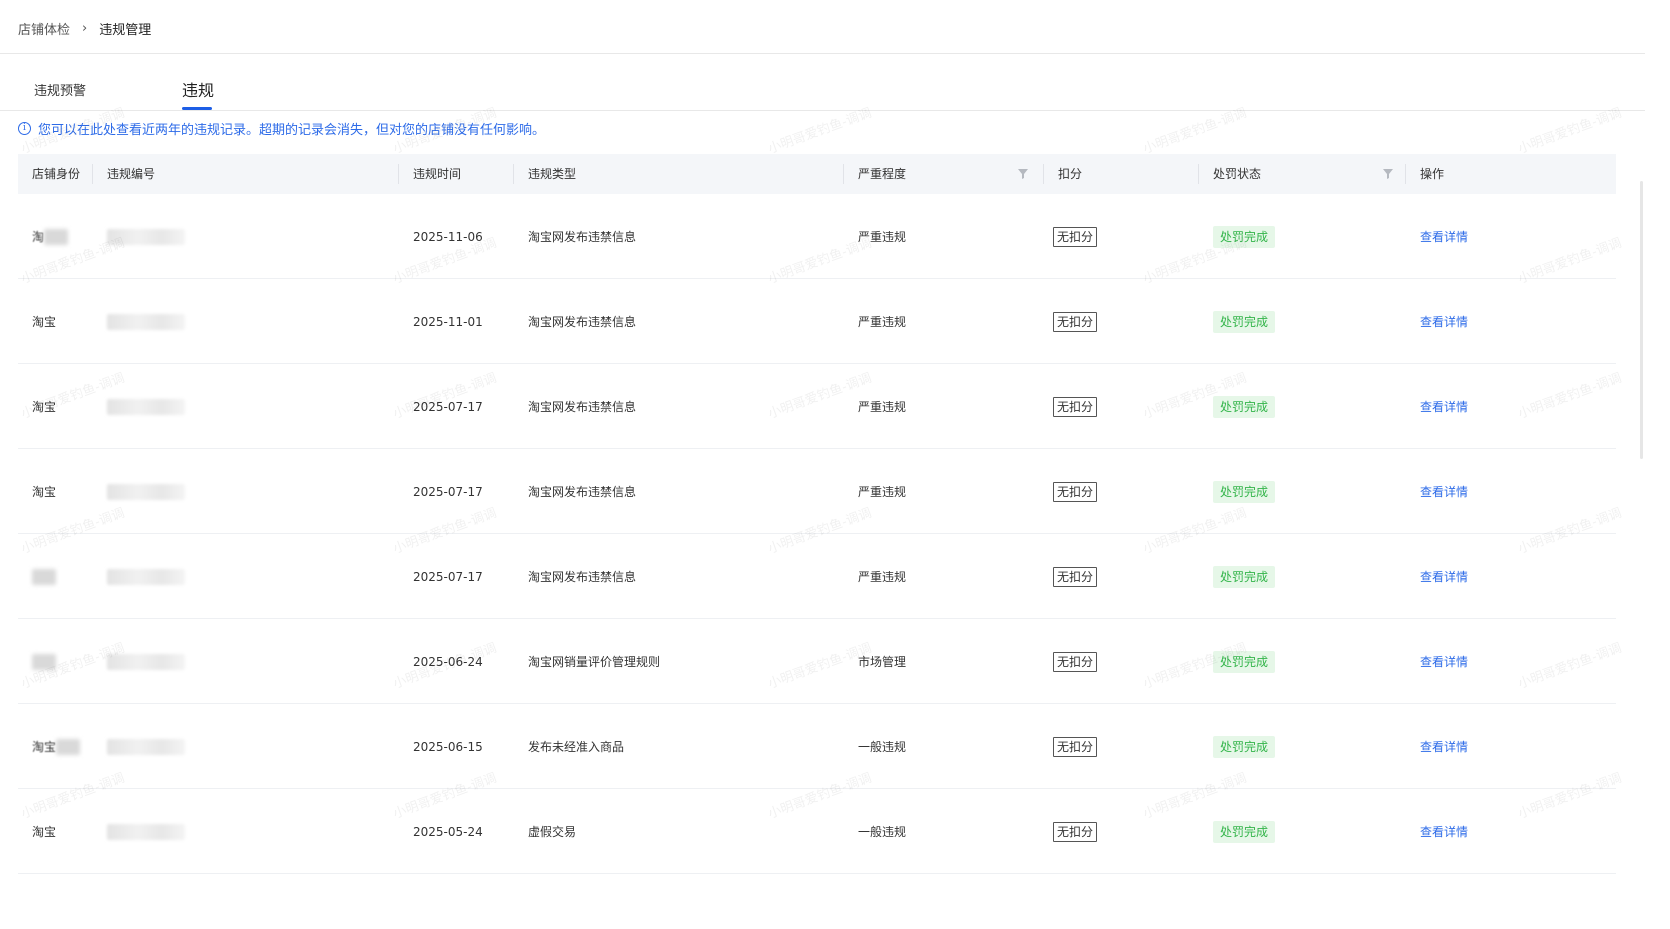 The height and width of the screenshot is (929, 1670). Describe the element at coordinates (1388, 174) in the screenshot. I see `status-filter-icon` at that location.